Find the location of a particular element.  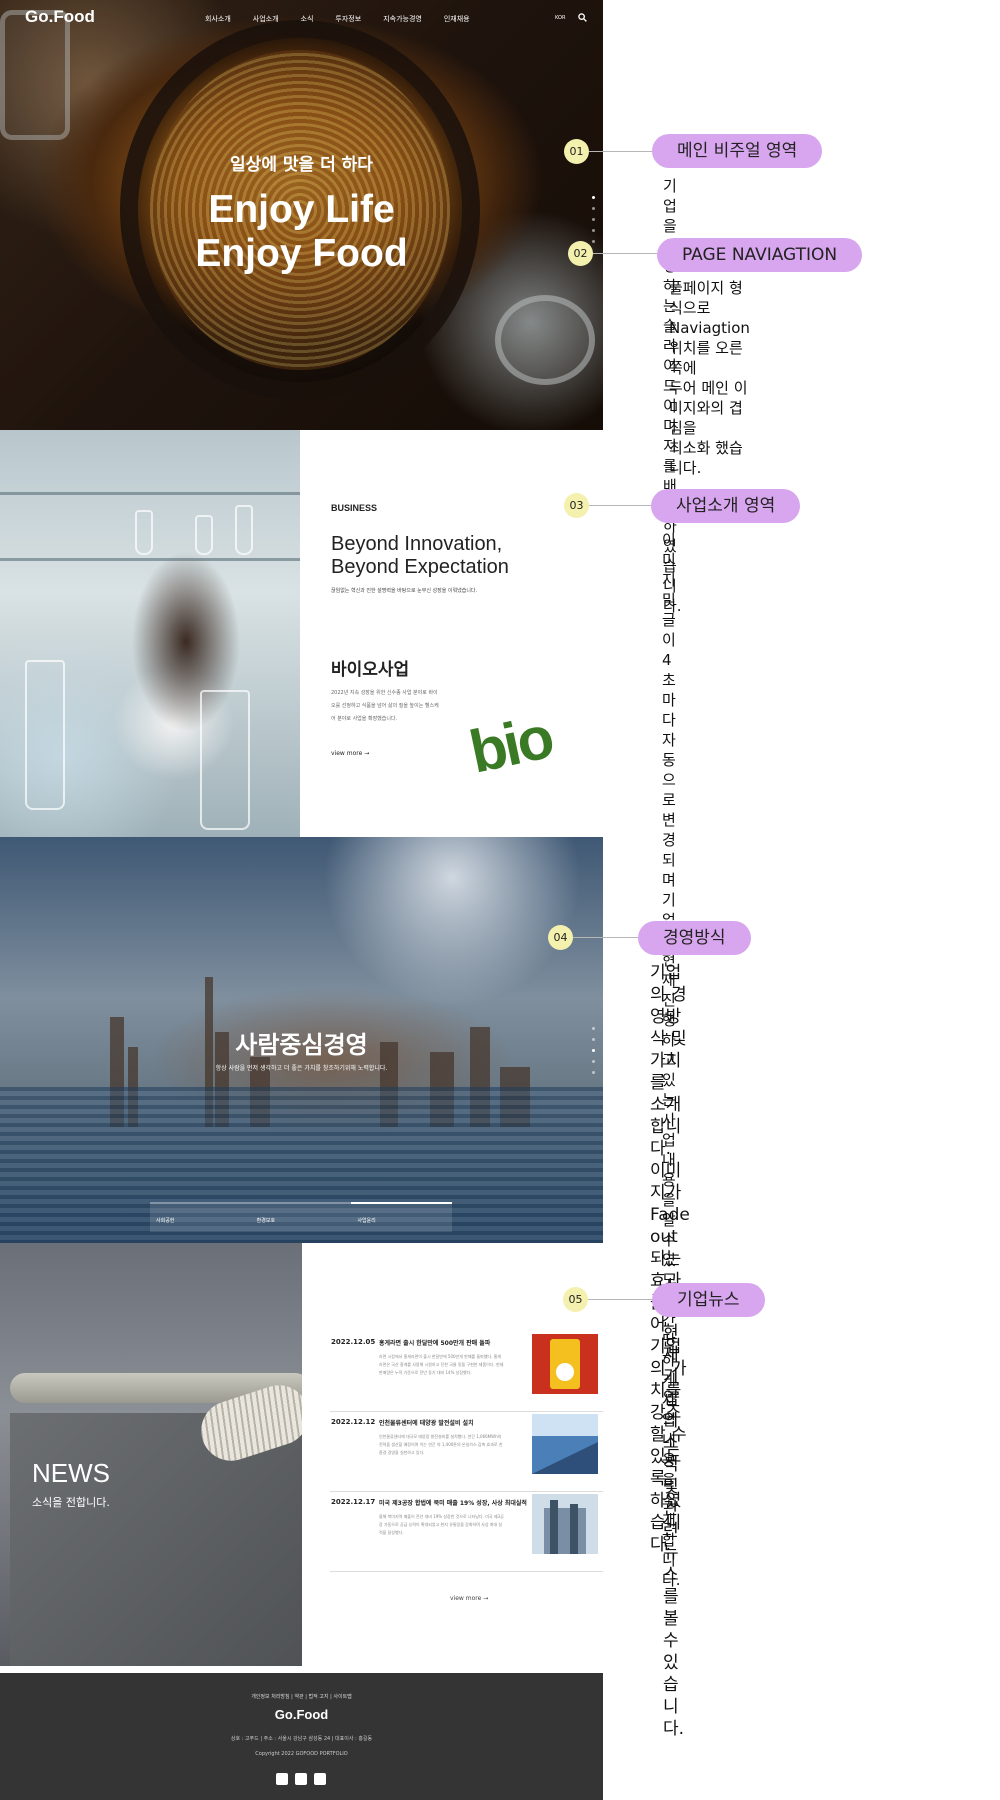

business-description: 끊임없는 혁신과 진한 설명력을 바탕으로 눈부신 성장을 이뤄냈습니다. is located at coordinates (404, 591).